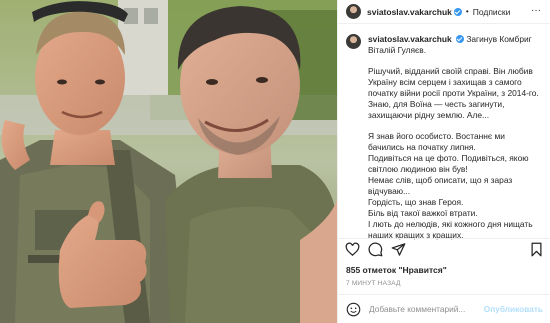 This screenshot has height=323, width=550. What do you see at coordinates (459, 39) in the screenshot?
I see `caption-verified-badge-icon` at bounding box center [459, 39].